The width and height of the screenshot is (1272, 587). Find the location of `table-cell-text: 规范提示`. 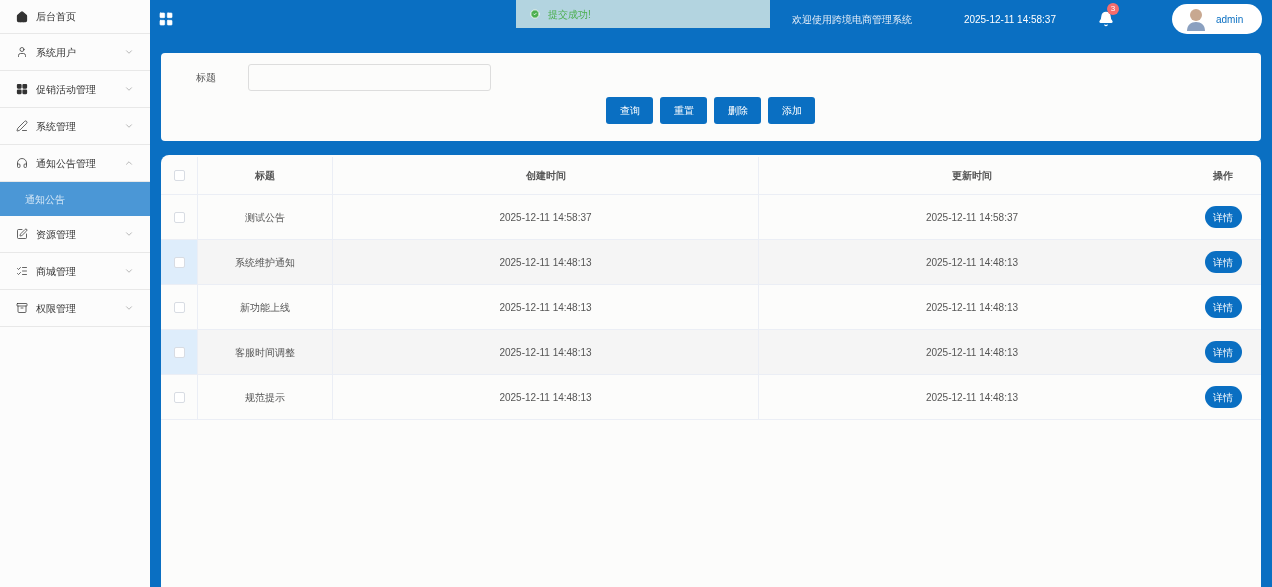

table-cell-text: 规范提示 is located at coordinates (265, 397).